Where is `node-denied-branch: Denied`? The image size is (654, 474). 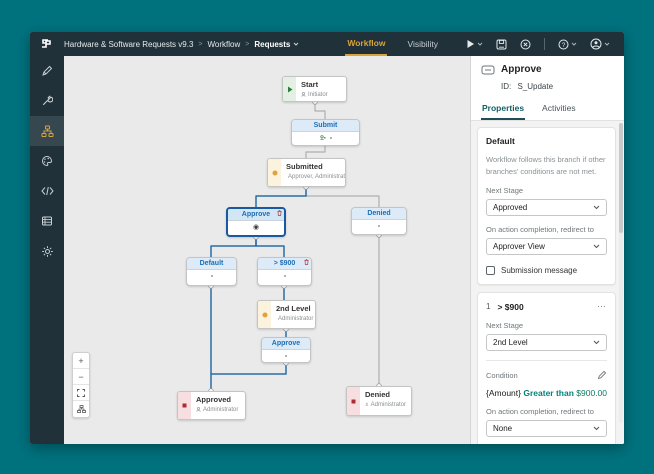 node-denied-branch: Denied is located at coordinates (379, 221).